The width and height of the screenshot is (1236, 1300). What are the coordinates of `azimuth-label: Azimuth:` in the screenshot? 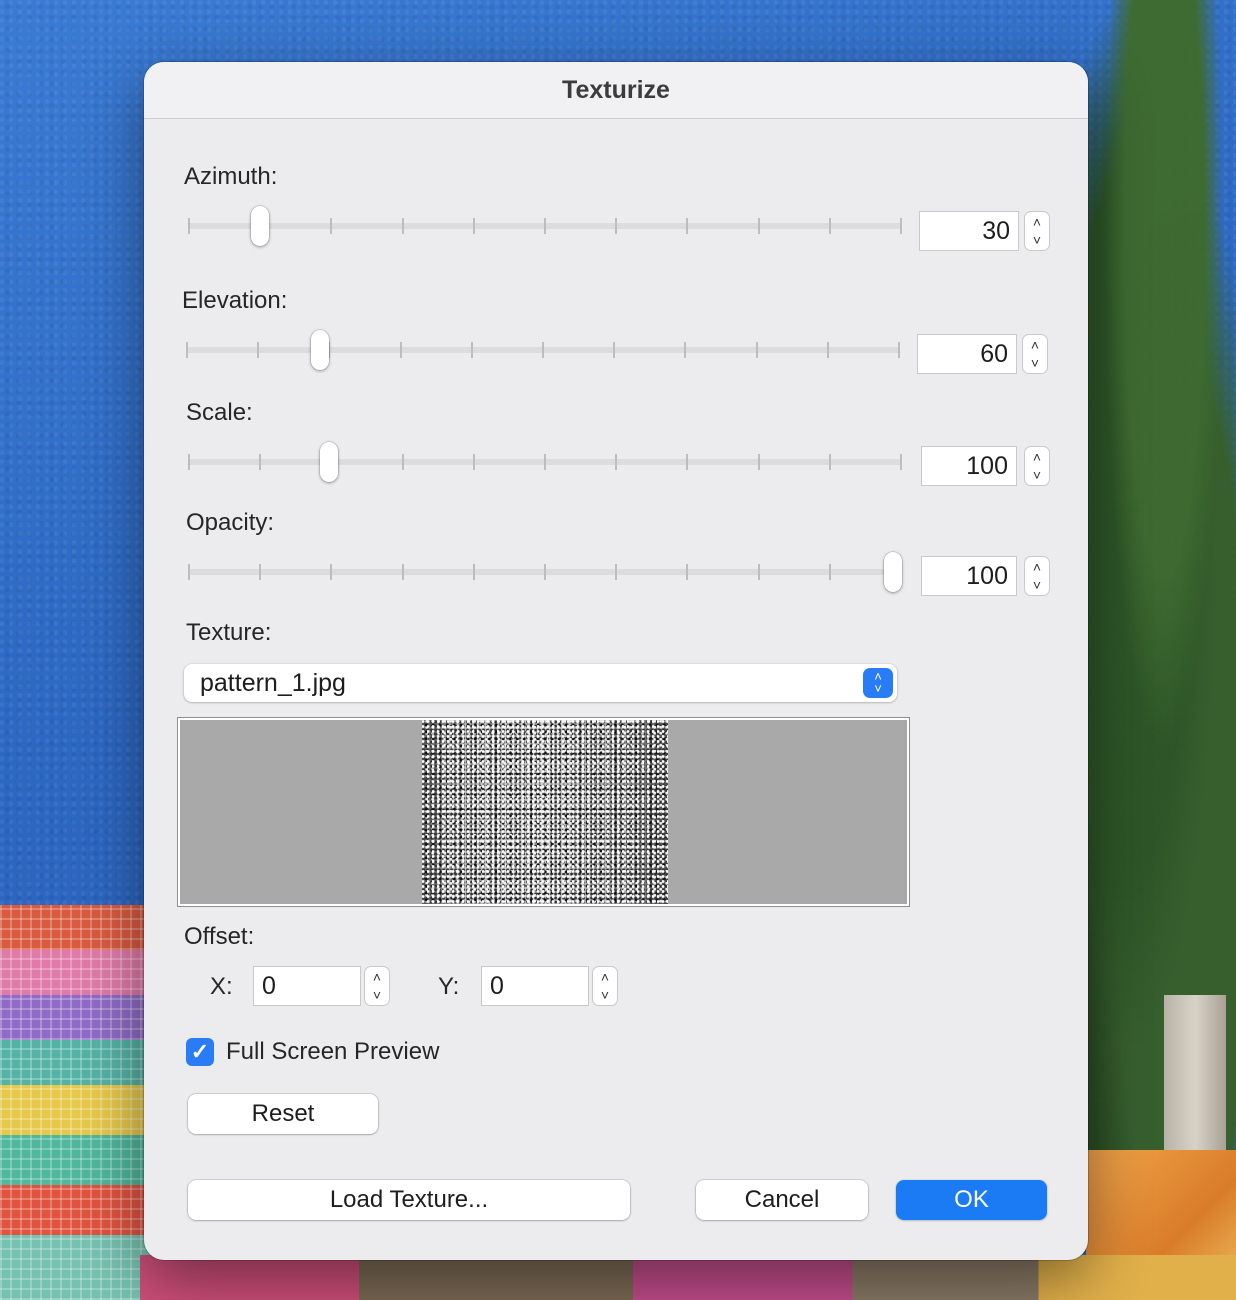 It's located at (231, 176).